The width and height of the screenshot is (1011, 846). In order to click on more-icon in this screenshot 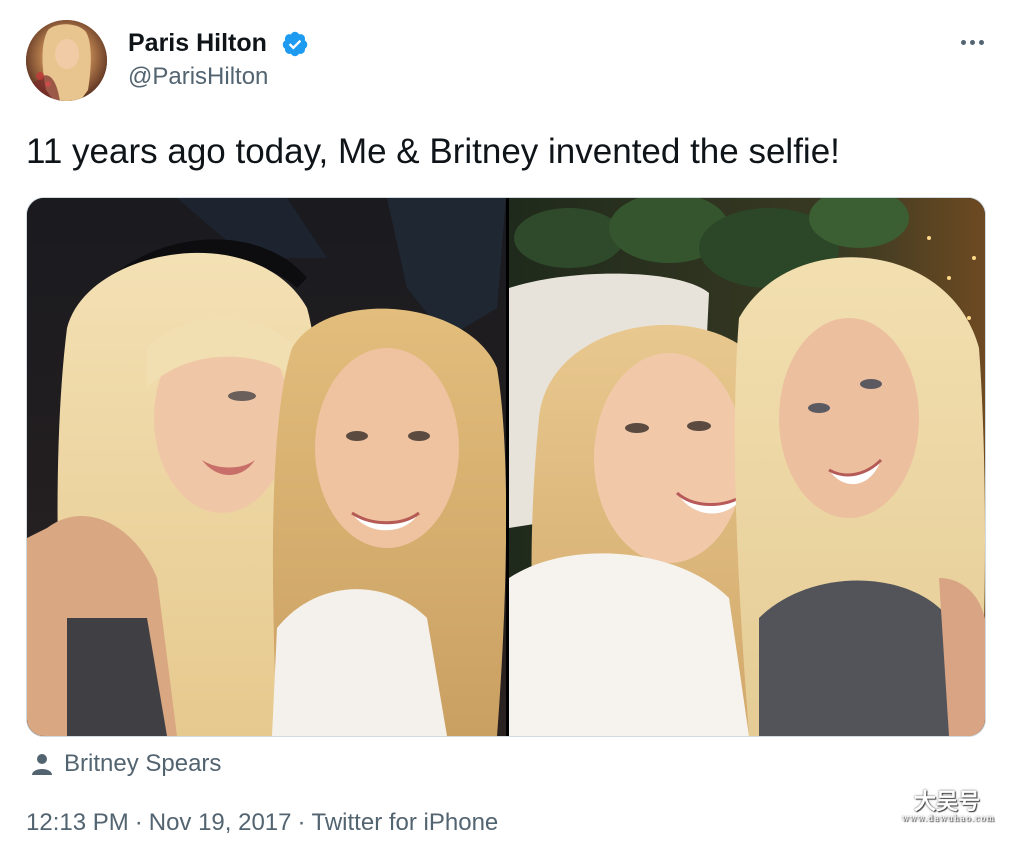, I will do `click(963, 42)`.